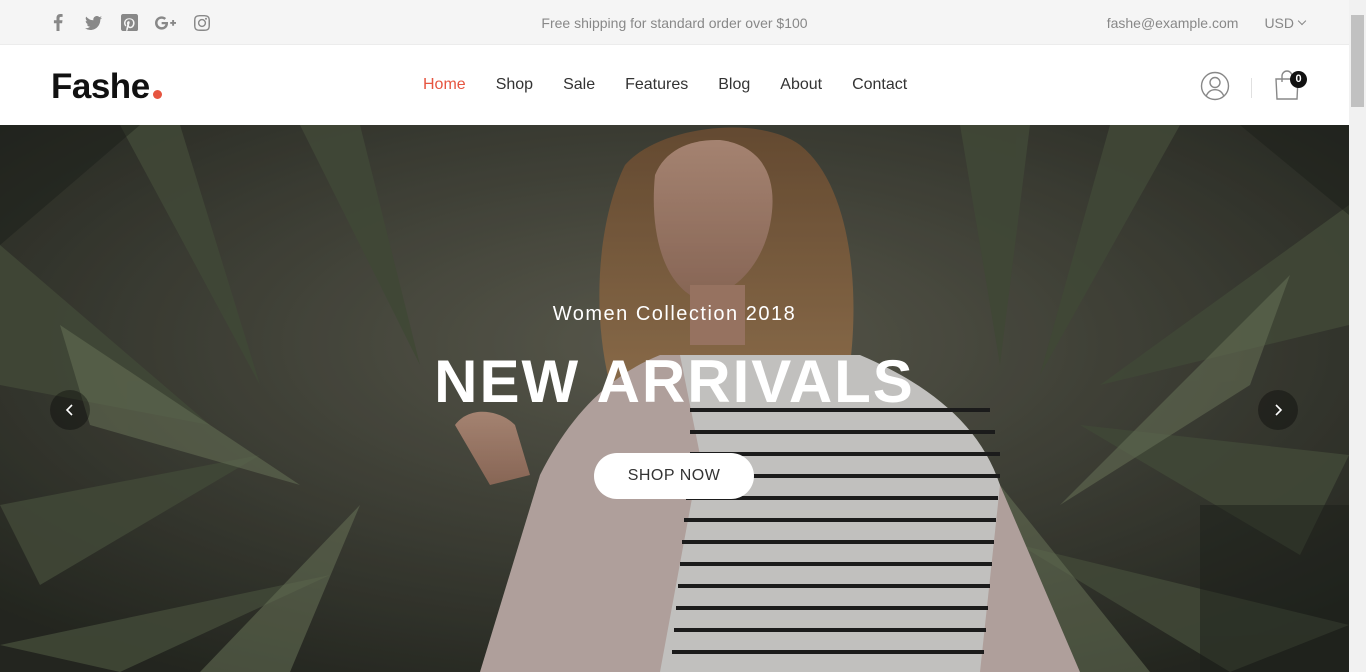  Describe the element at coordinates (514, 85) in the screenshot. I see `nav-item-shop: Shop` at that location.